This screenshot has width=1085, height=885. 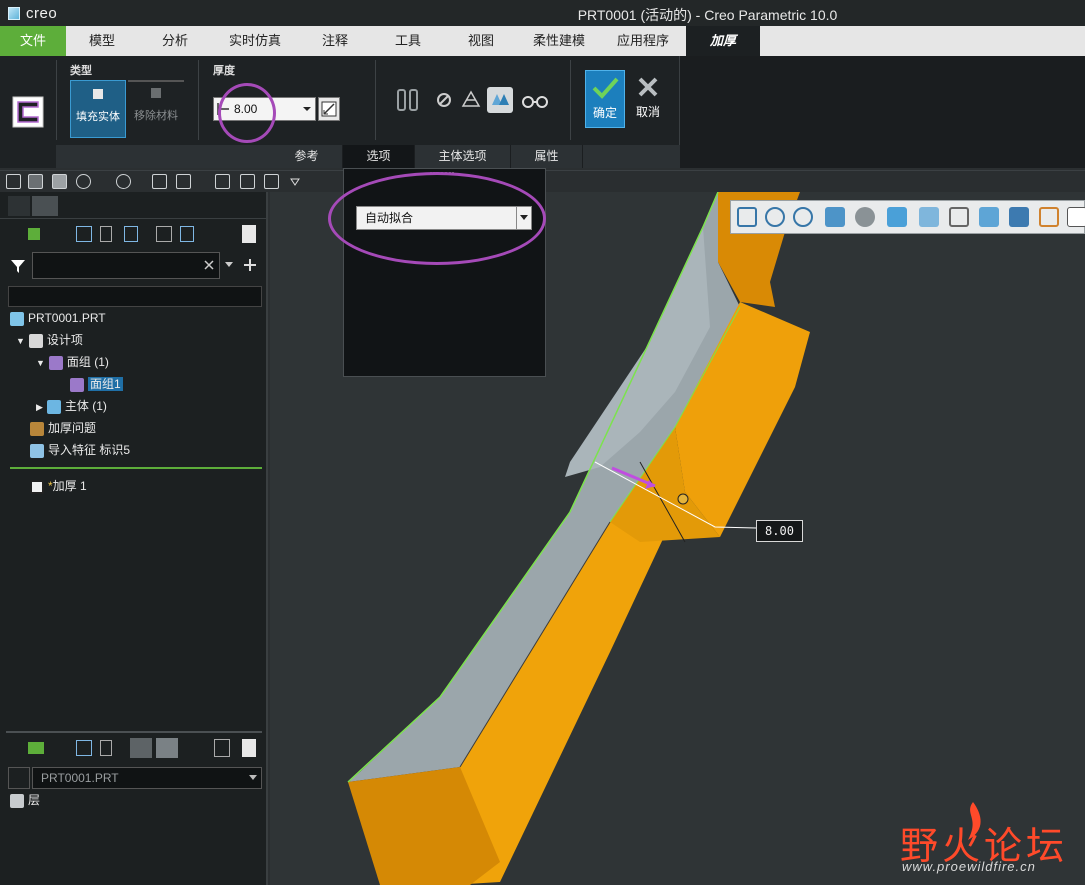 I want to click on tree-item-quilt-group: ▼ 面组 (1), so click(x=72, y=362).